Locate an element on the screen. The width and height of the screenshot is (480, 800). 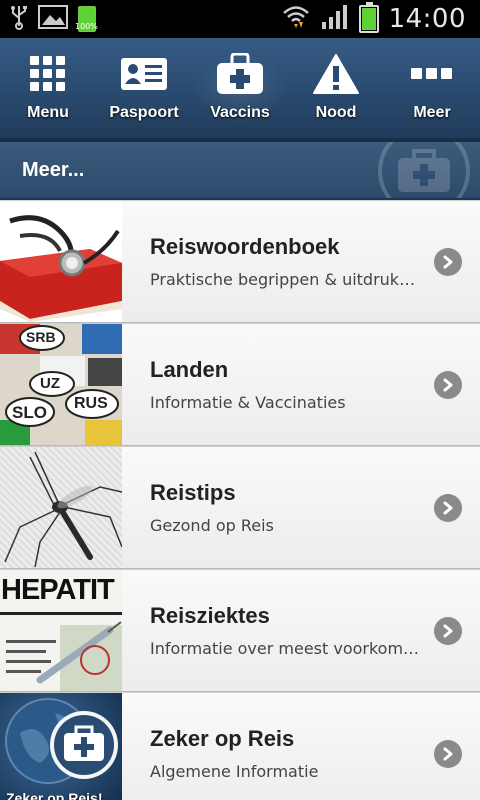
sticker-rus-label: RUS is located at coordinates (91, 403).